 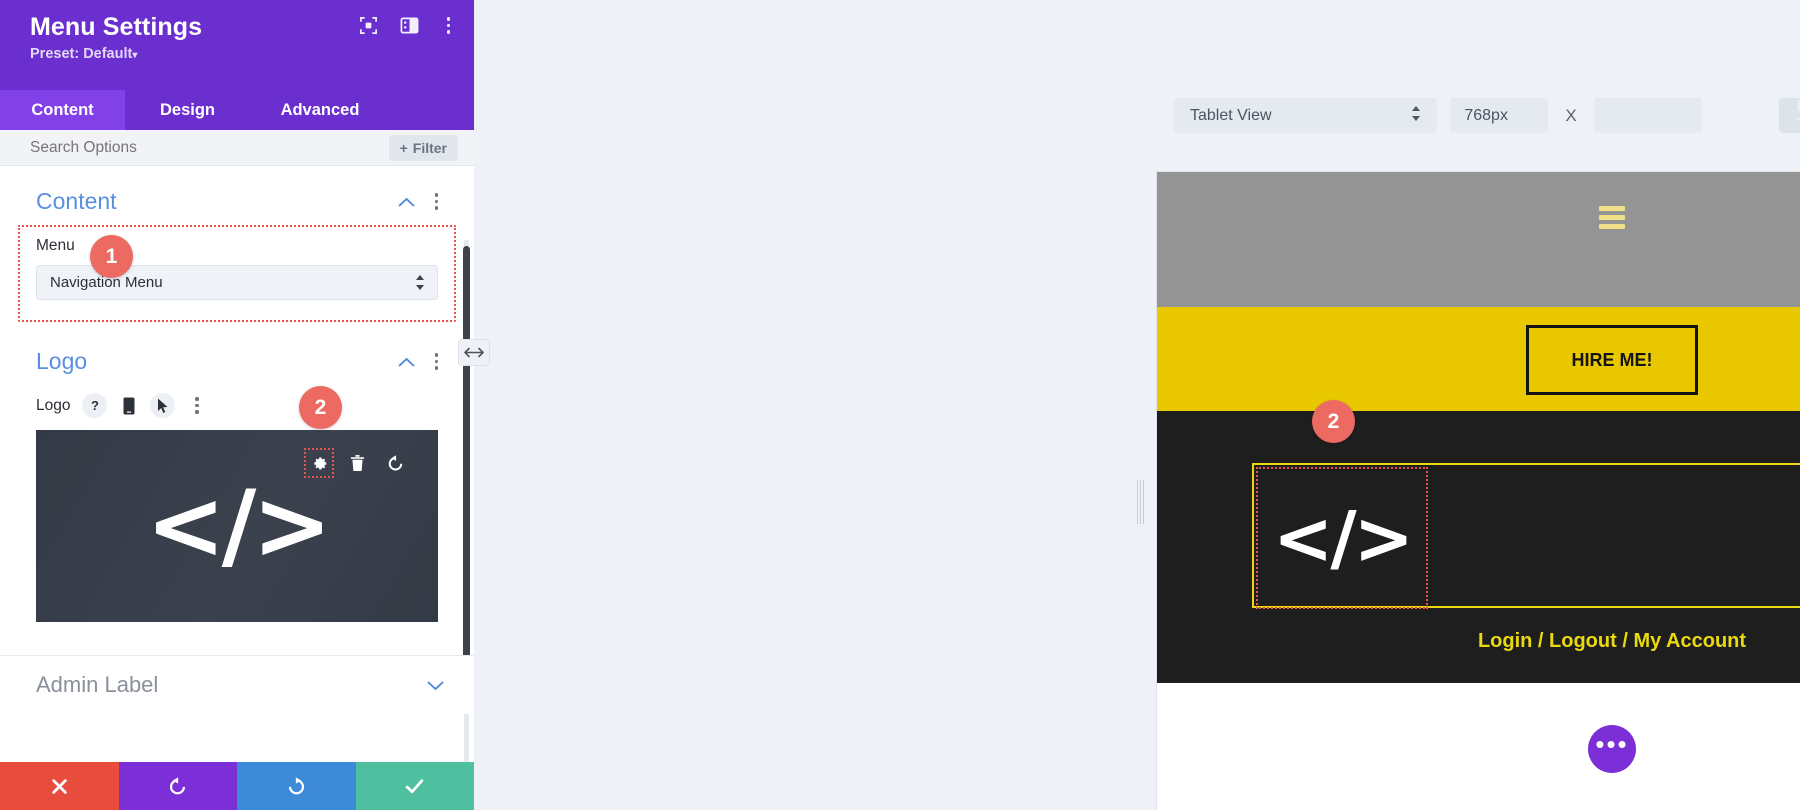 I want to click on plus-icon: +, so click(x=403, y=147).